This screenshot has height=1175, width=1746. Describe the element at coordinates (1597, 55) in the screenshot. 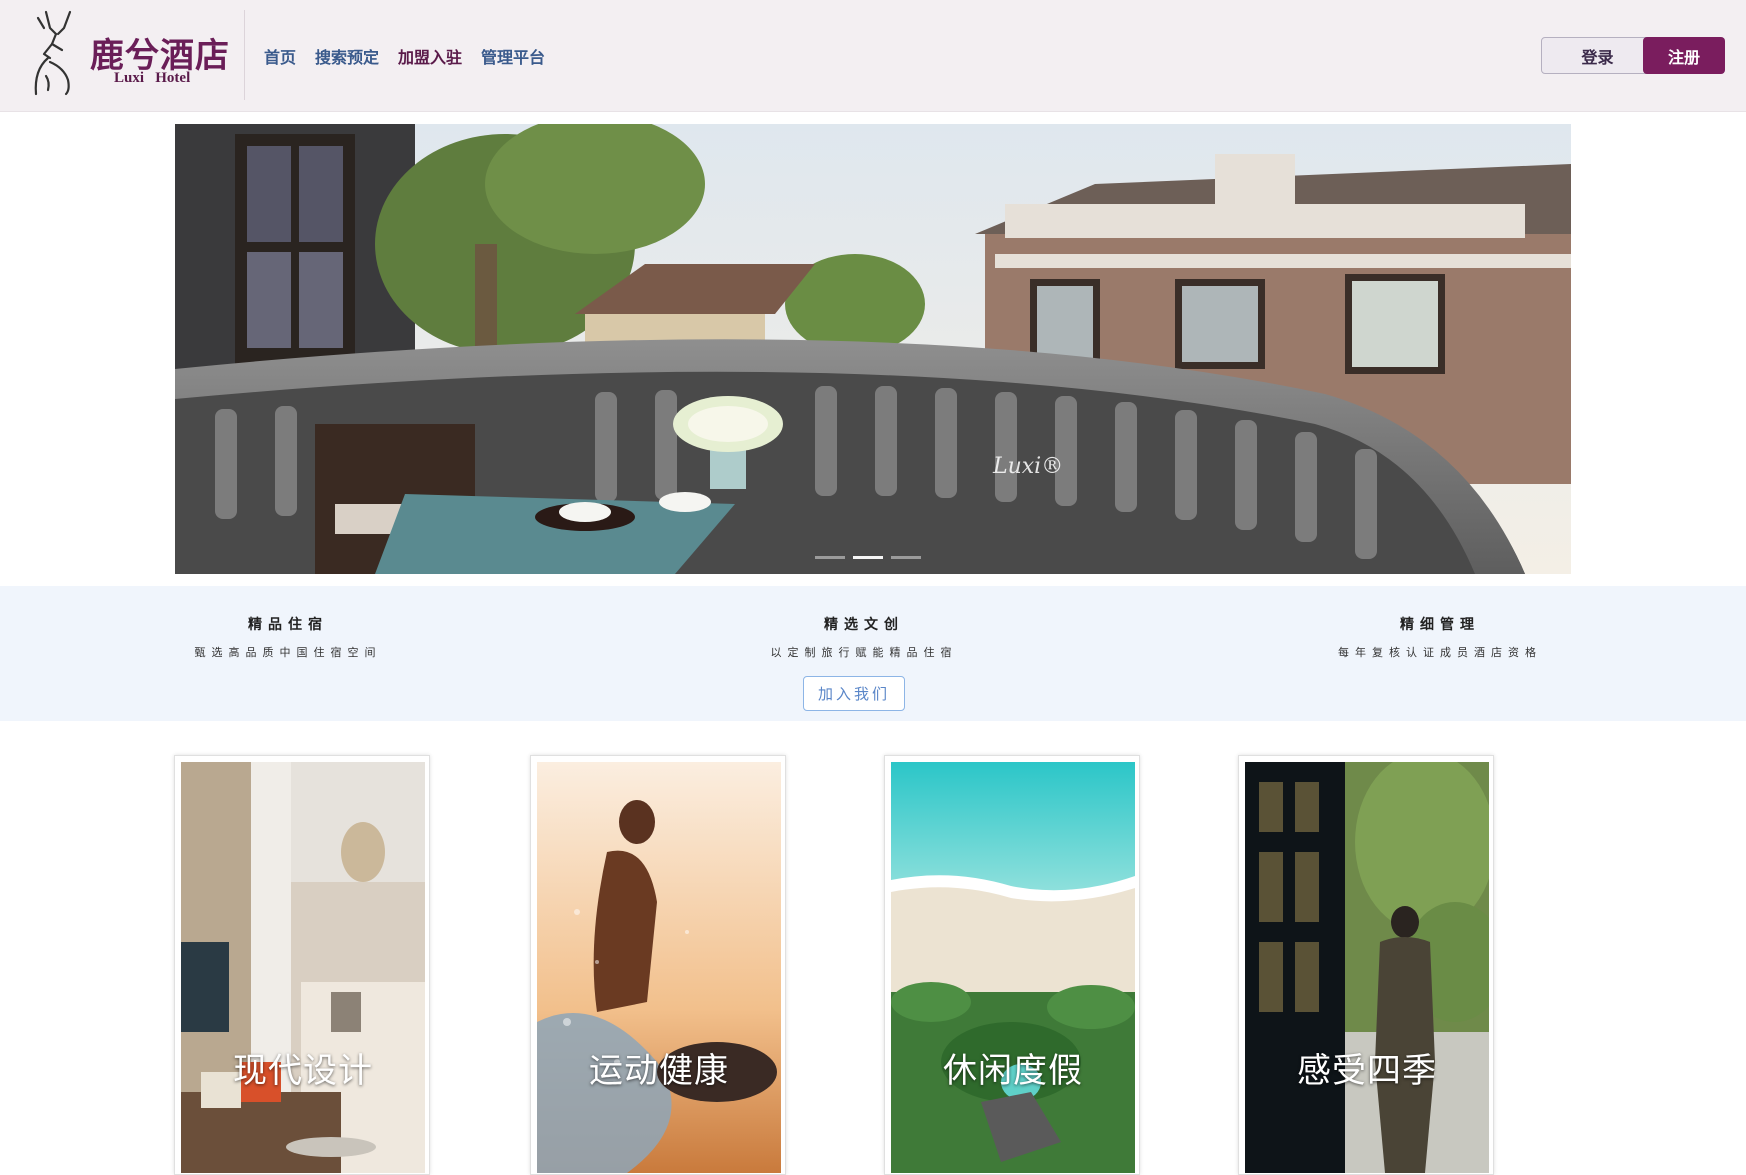

I see `login-button: 登录` at that location.